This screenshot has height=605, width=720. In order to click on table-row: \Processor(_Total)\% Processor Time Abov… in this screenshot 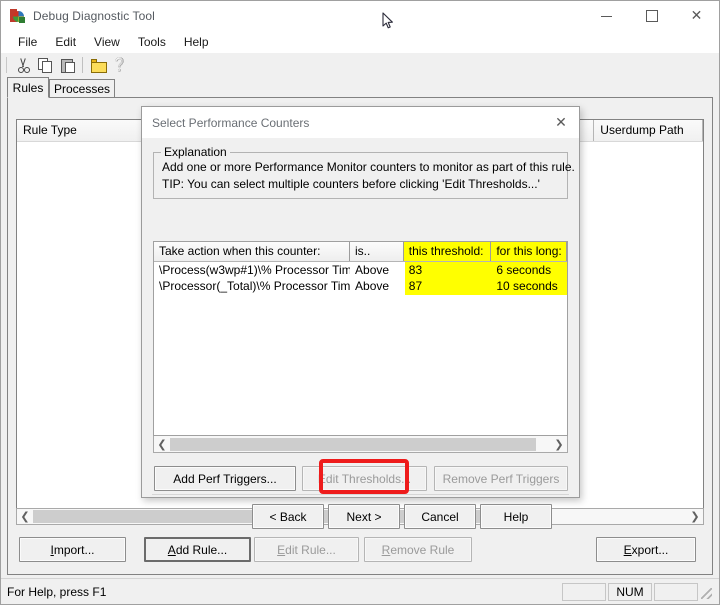, I will do `click(360, 286)`.